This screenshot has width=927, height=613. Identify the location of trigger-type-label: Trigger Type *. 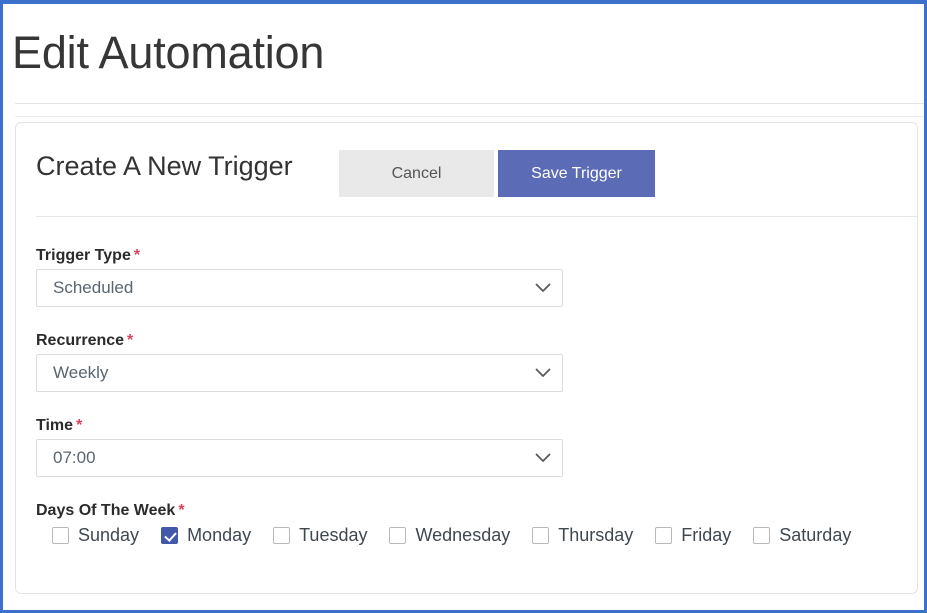
(88, 256).